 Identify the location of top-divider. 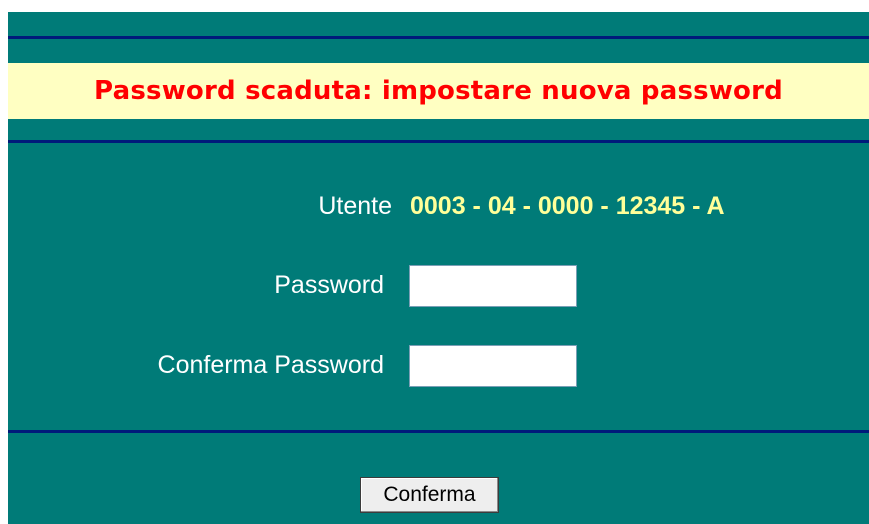
(438, 37).